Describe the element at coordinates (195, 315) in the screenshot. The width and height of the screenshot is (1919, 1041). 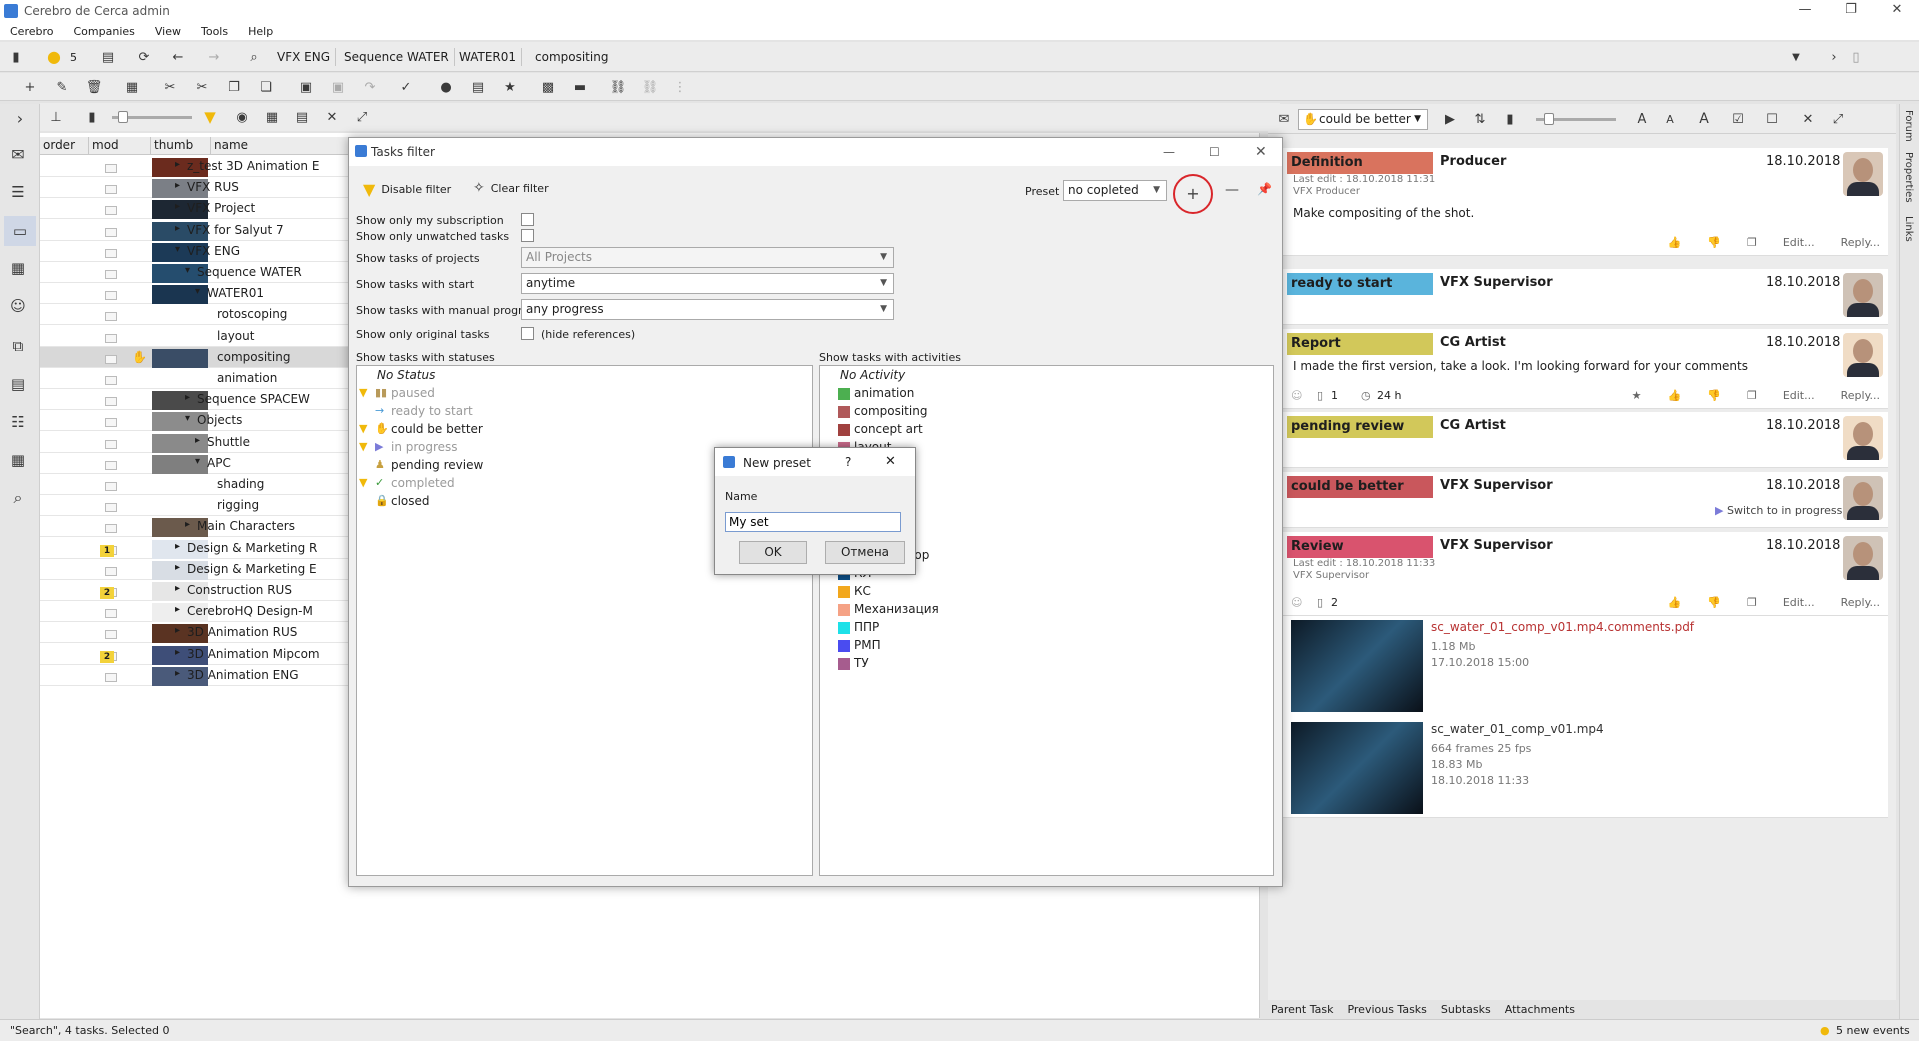
I see `table-row: rotoscoping` at that location.